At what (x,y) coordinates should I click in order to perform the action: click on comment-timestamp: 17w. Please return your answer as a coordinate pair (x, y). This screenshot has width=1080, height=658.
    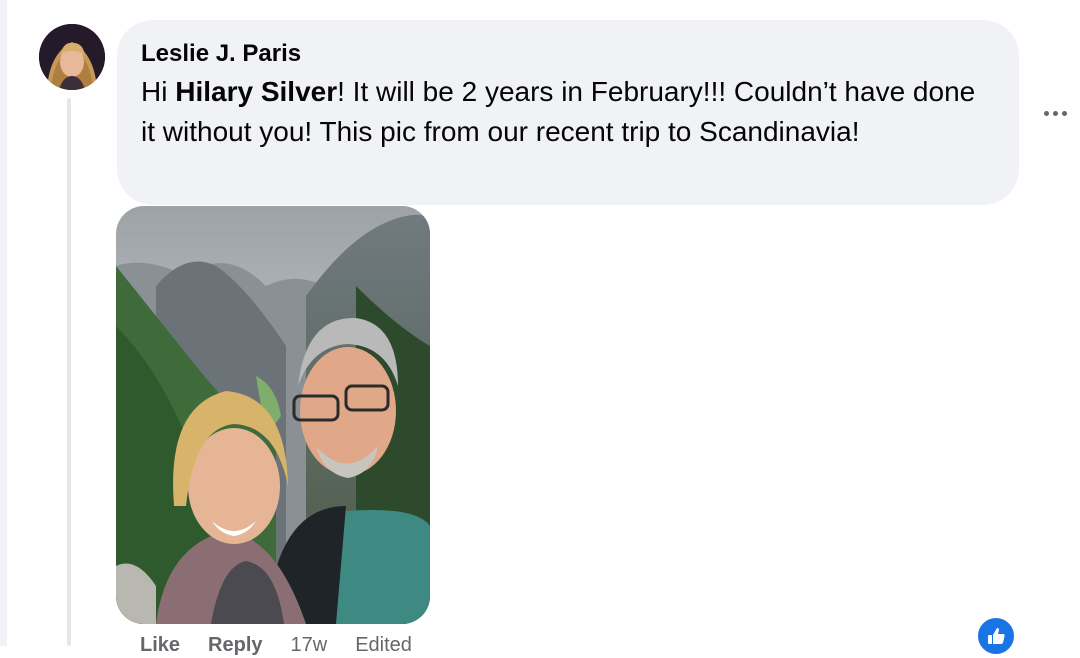
    Looking at the image, I should click on (309, 645).